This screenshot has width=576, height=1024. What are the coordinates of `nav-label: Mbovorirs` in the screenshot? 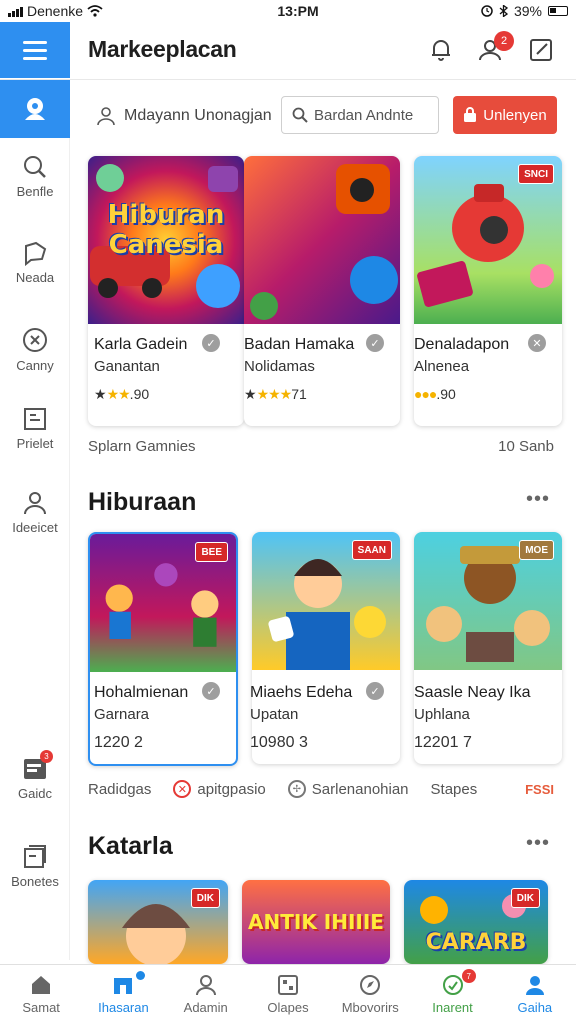 It's located at (370, 1007).